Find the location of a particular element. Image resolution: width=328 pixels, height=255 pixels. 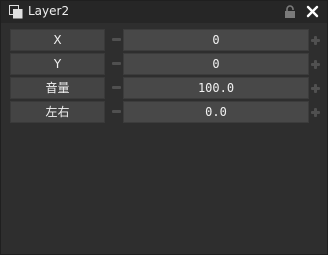

property-row-pan: 左右 0.0 is located at coordinates (166, 112).